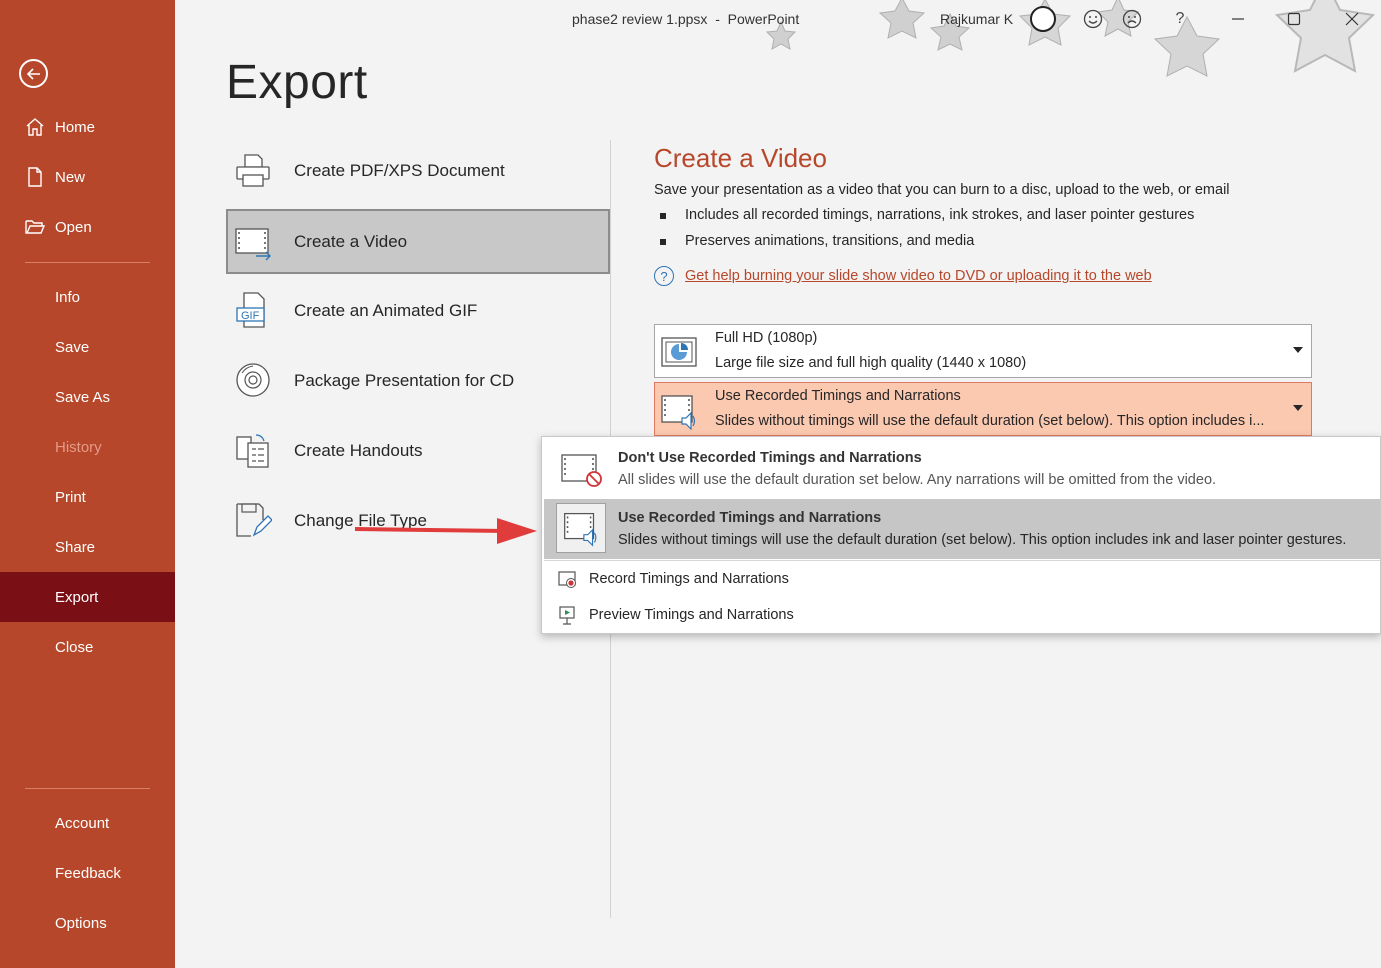 Image resolution: width=1381 pixels, height=968 pixels. What do you see at coordinates (83, 397) in the screenshot?
I see `sidebar-item-label: Save As` at bounding box center [83, 397].